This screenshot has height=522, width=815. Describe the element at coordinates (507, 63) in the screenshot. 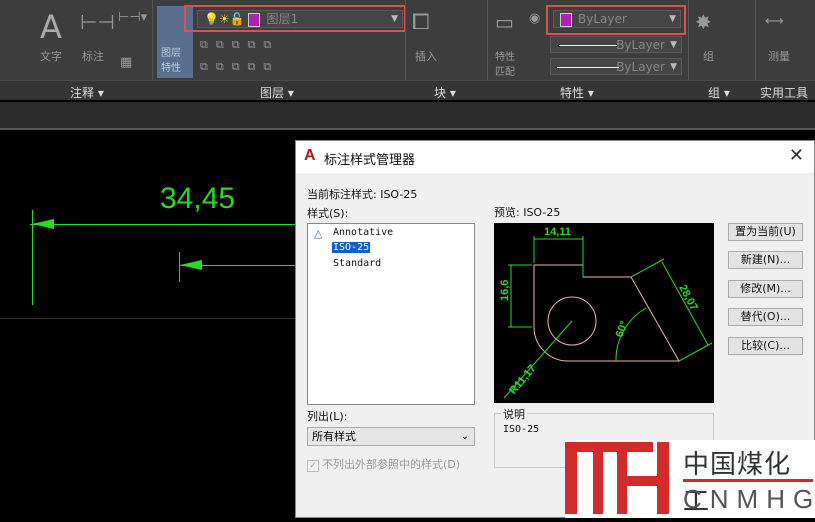

I see `match-properties-label: 特性匹配` at that location.